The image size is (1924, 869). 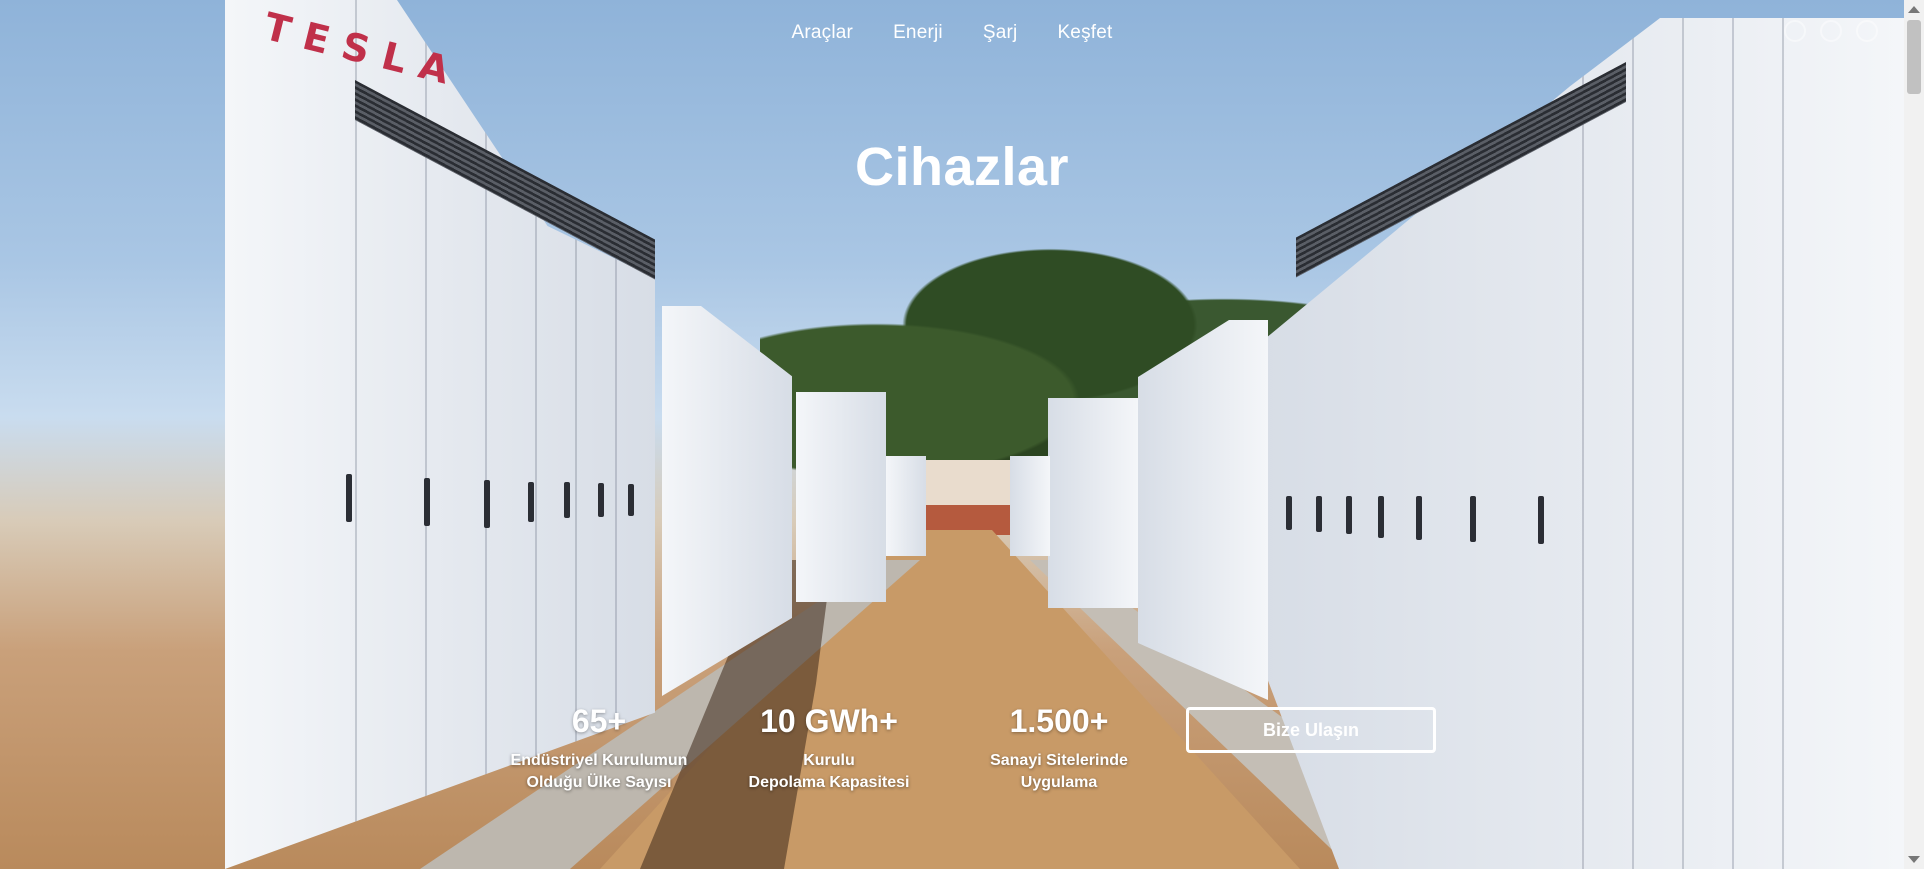 I want to click on nav-item-energy: Enerji, so click(x=918, y=33).